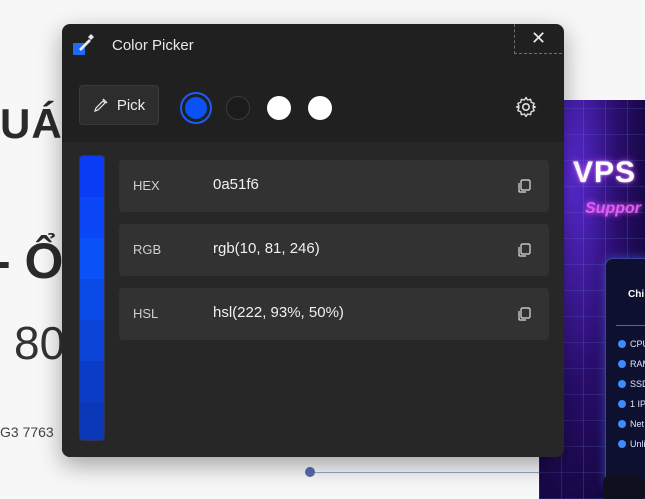  Describe the element at coordinates (631, 424) in the screenshot. I see `banner-feature: Net` at that location.